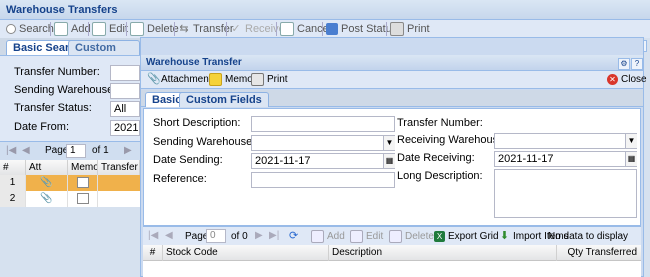  Describe the element at coordinates (216, 236) in the screenshot. I see `page-number-input: 0` at that location.